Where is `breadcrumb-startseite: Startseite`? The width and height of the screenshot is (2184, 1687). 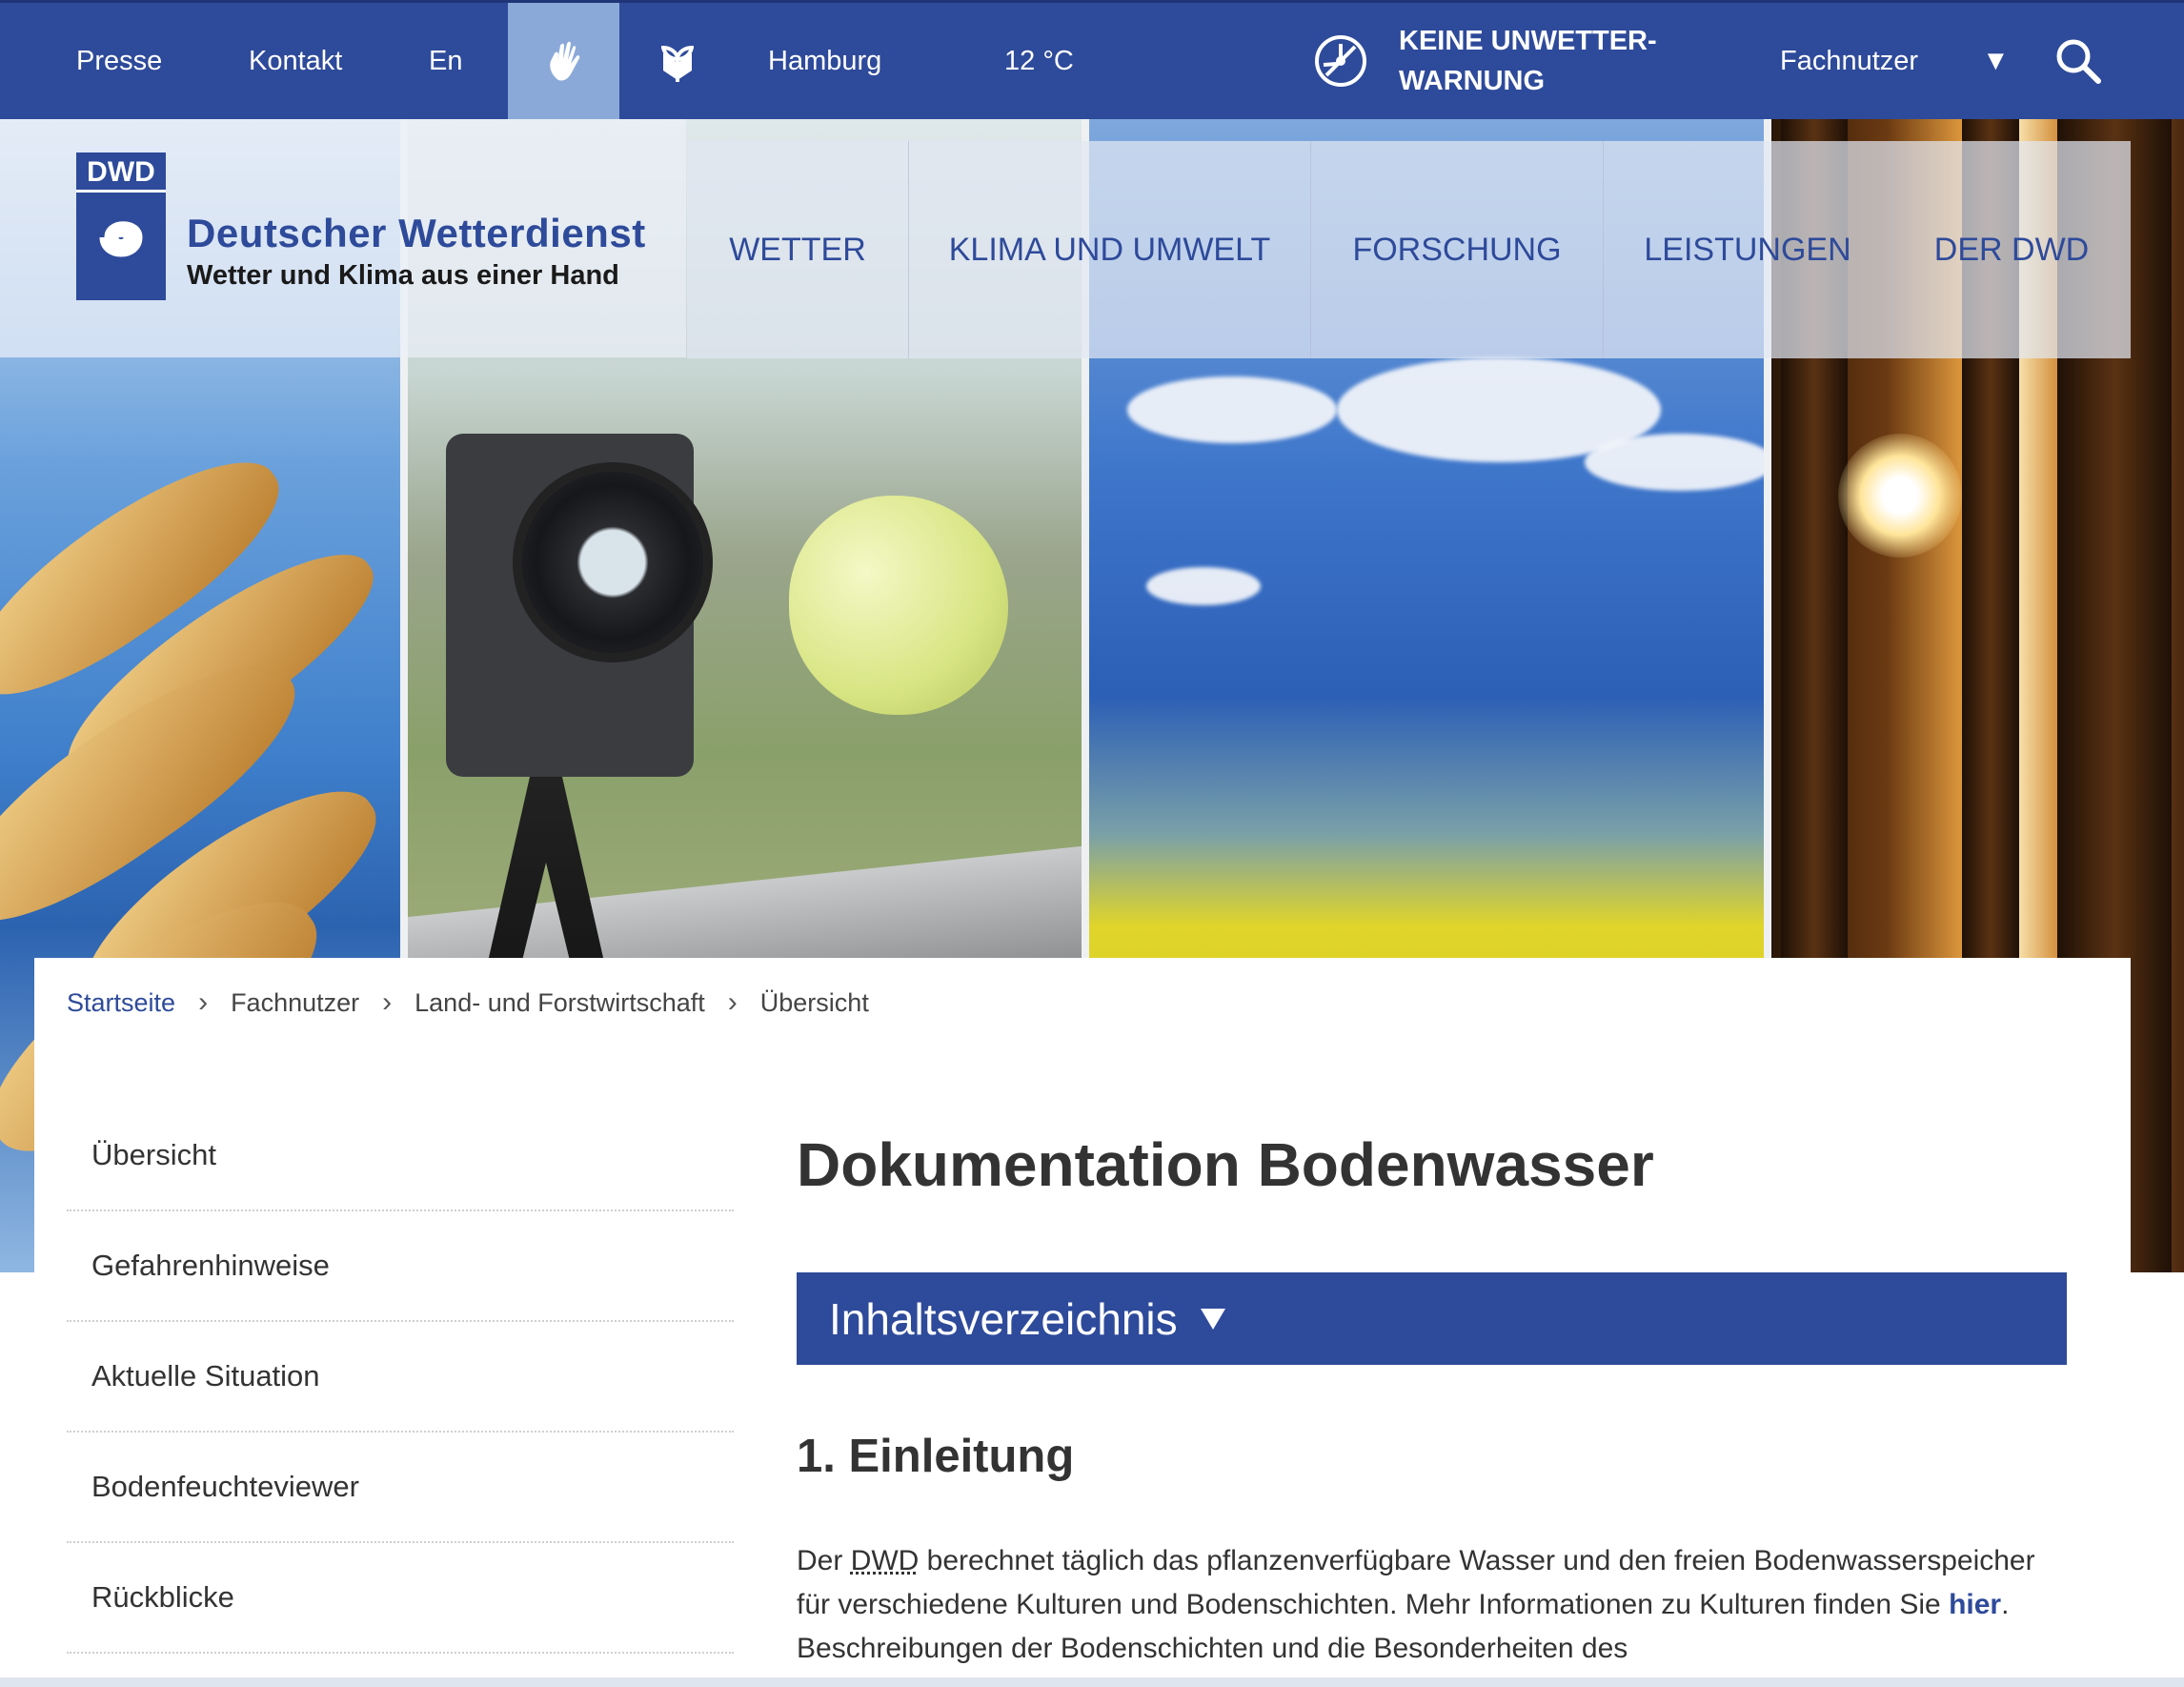
breadcrumb-startseite: Startseite is located at coordinates (121, 1003).